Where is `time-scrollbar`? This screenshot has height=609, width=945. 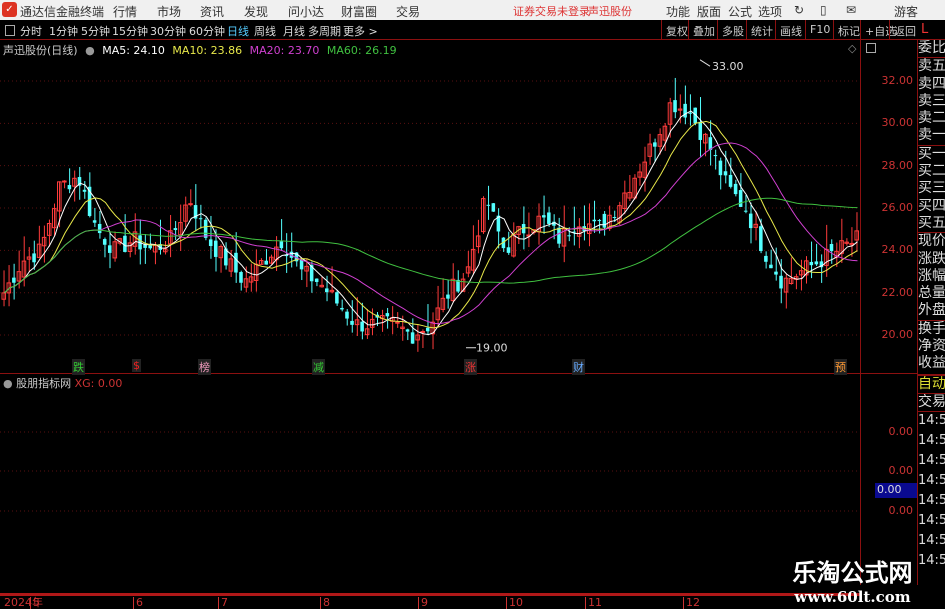
time-scrollbar is located at coordinates (430, 594).